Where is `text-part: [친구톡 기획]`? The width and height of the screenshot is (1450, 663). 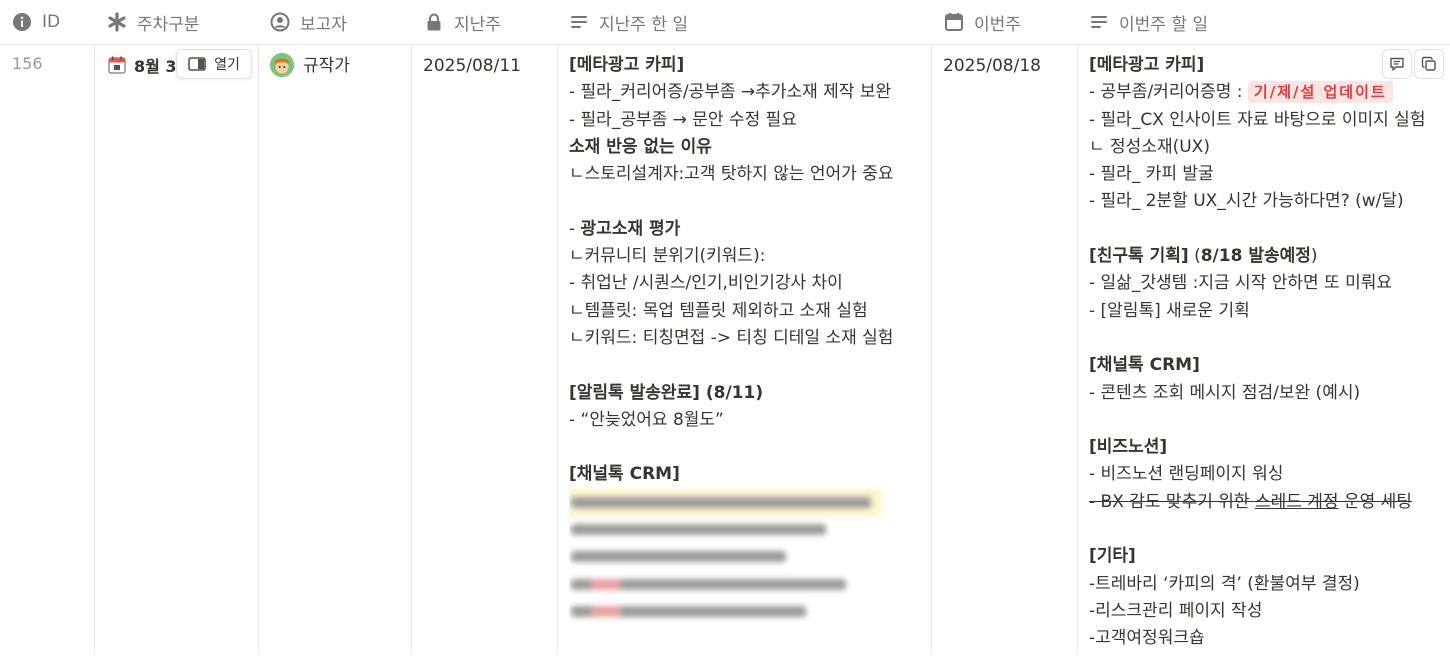 text-part: [친구톡 기획] is located at coordinates (1139, 256).